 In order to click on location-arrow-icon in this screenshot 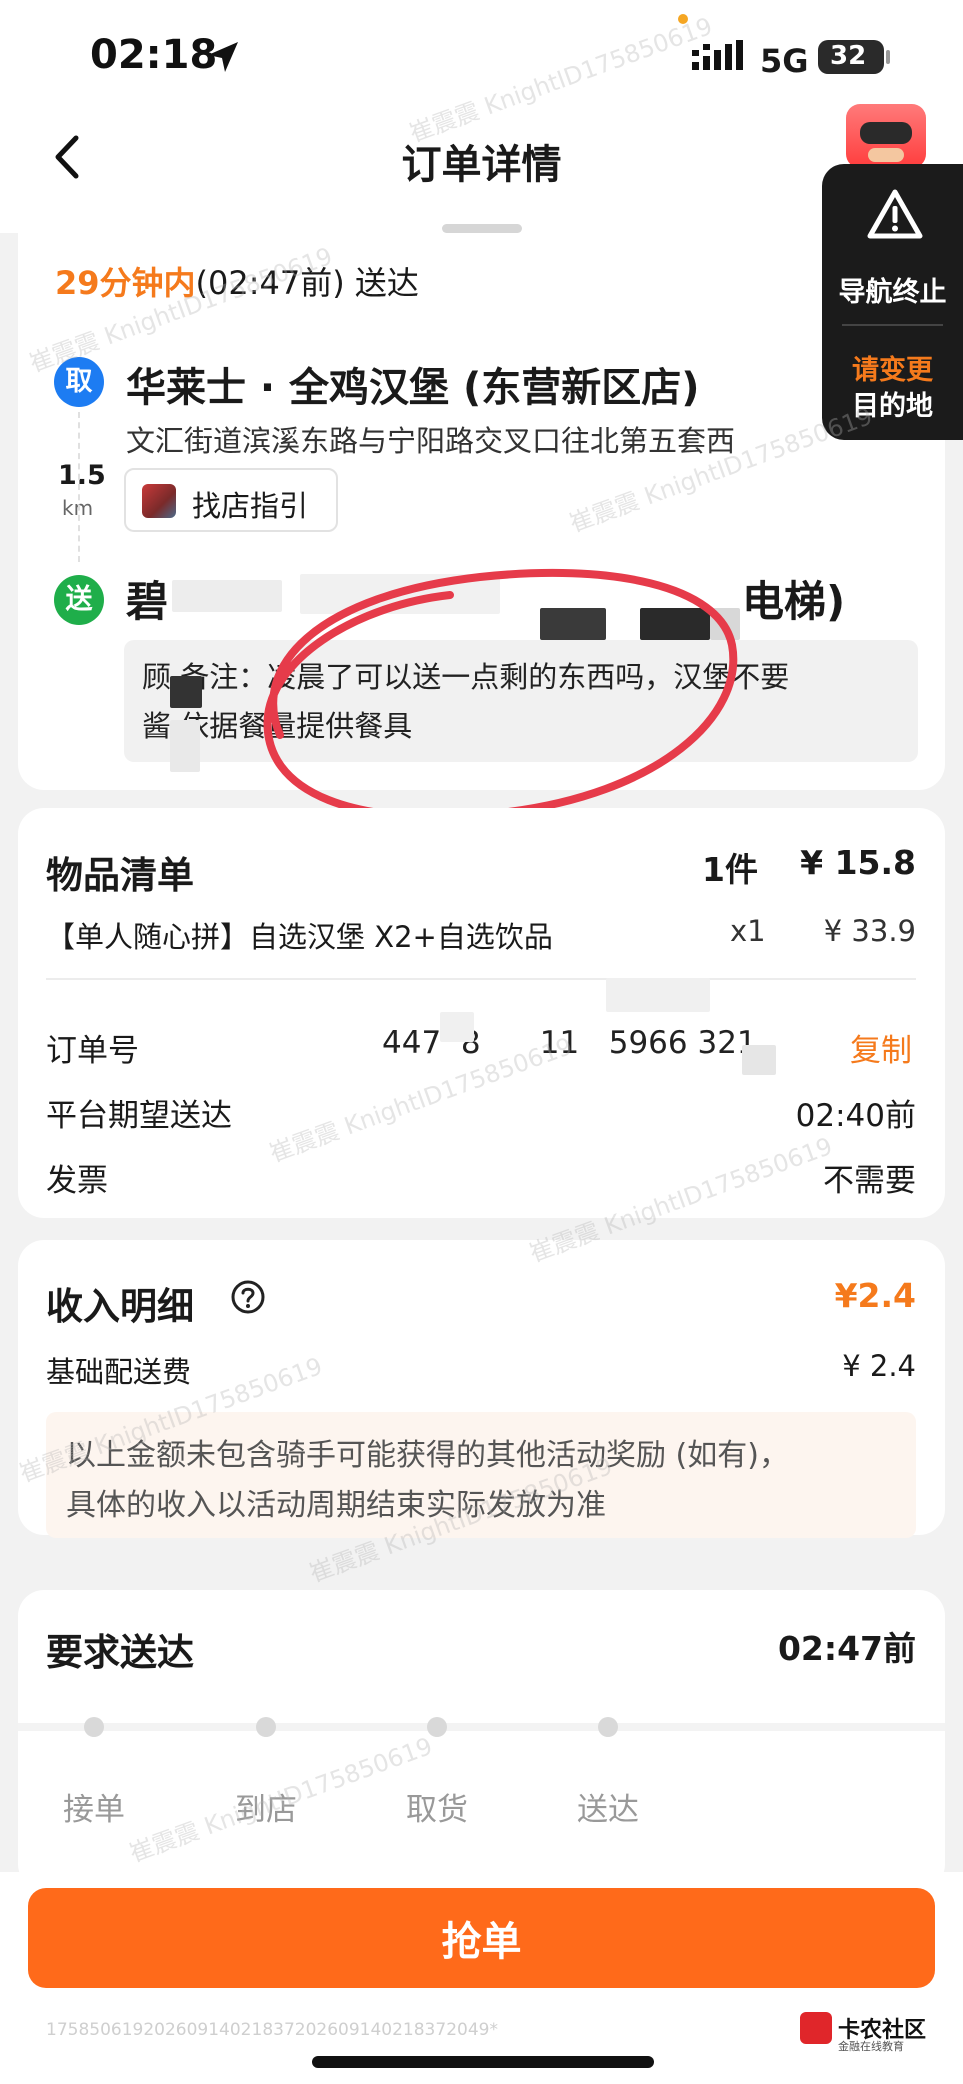, I will do `click(223, 57)`.